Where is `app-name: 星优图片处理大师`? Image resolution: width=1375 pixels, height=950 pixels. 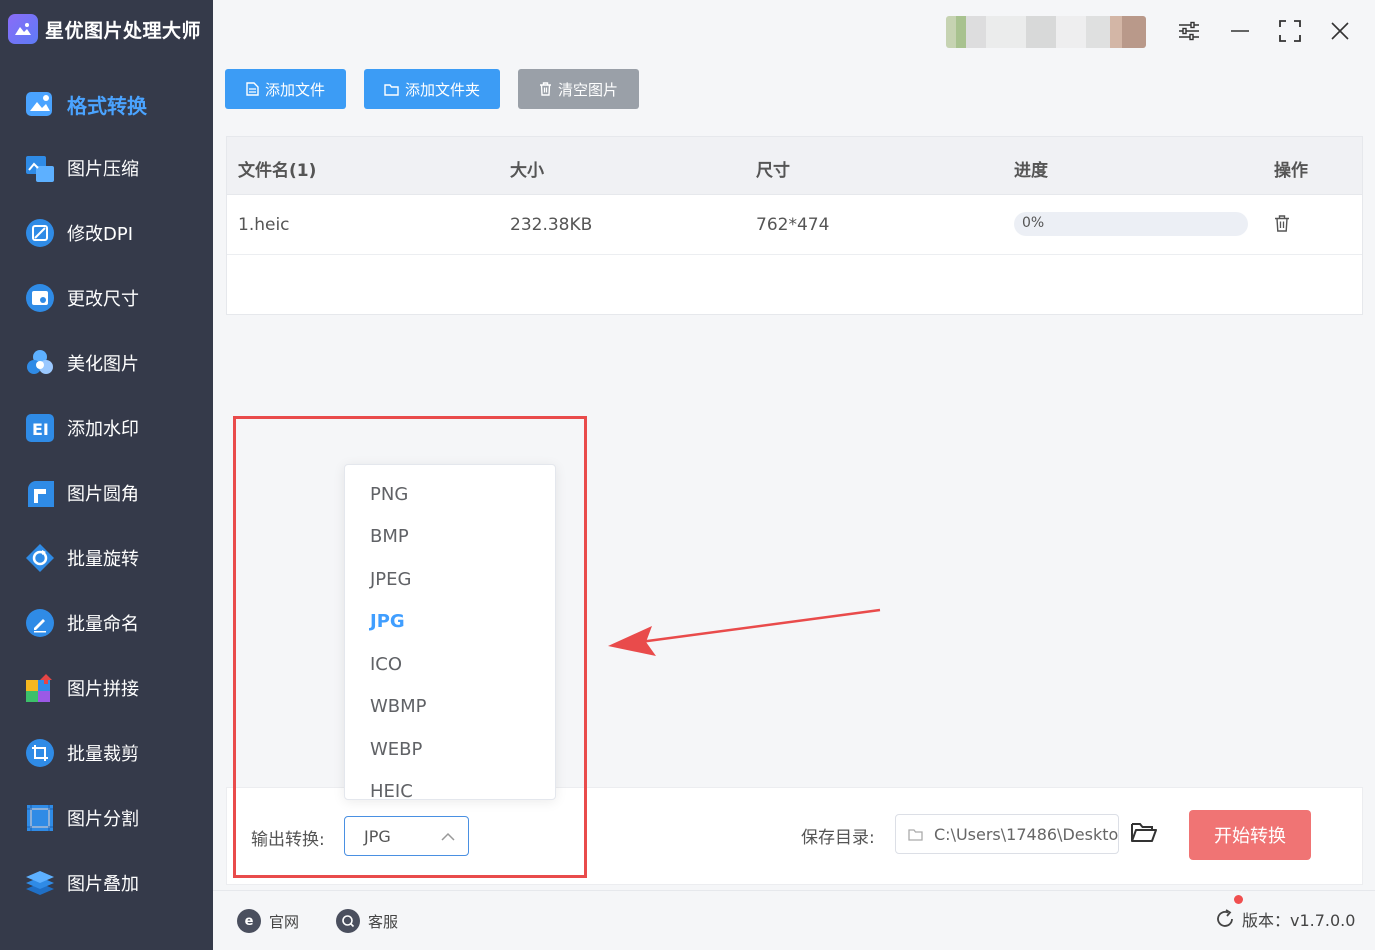
app-name: 星优图片处理大师 is located at coordinates (123, 30).